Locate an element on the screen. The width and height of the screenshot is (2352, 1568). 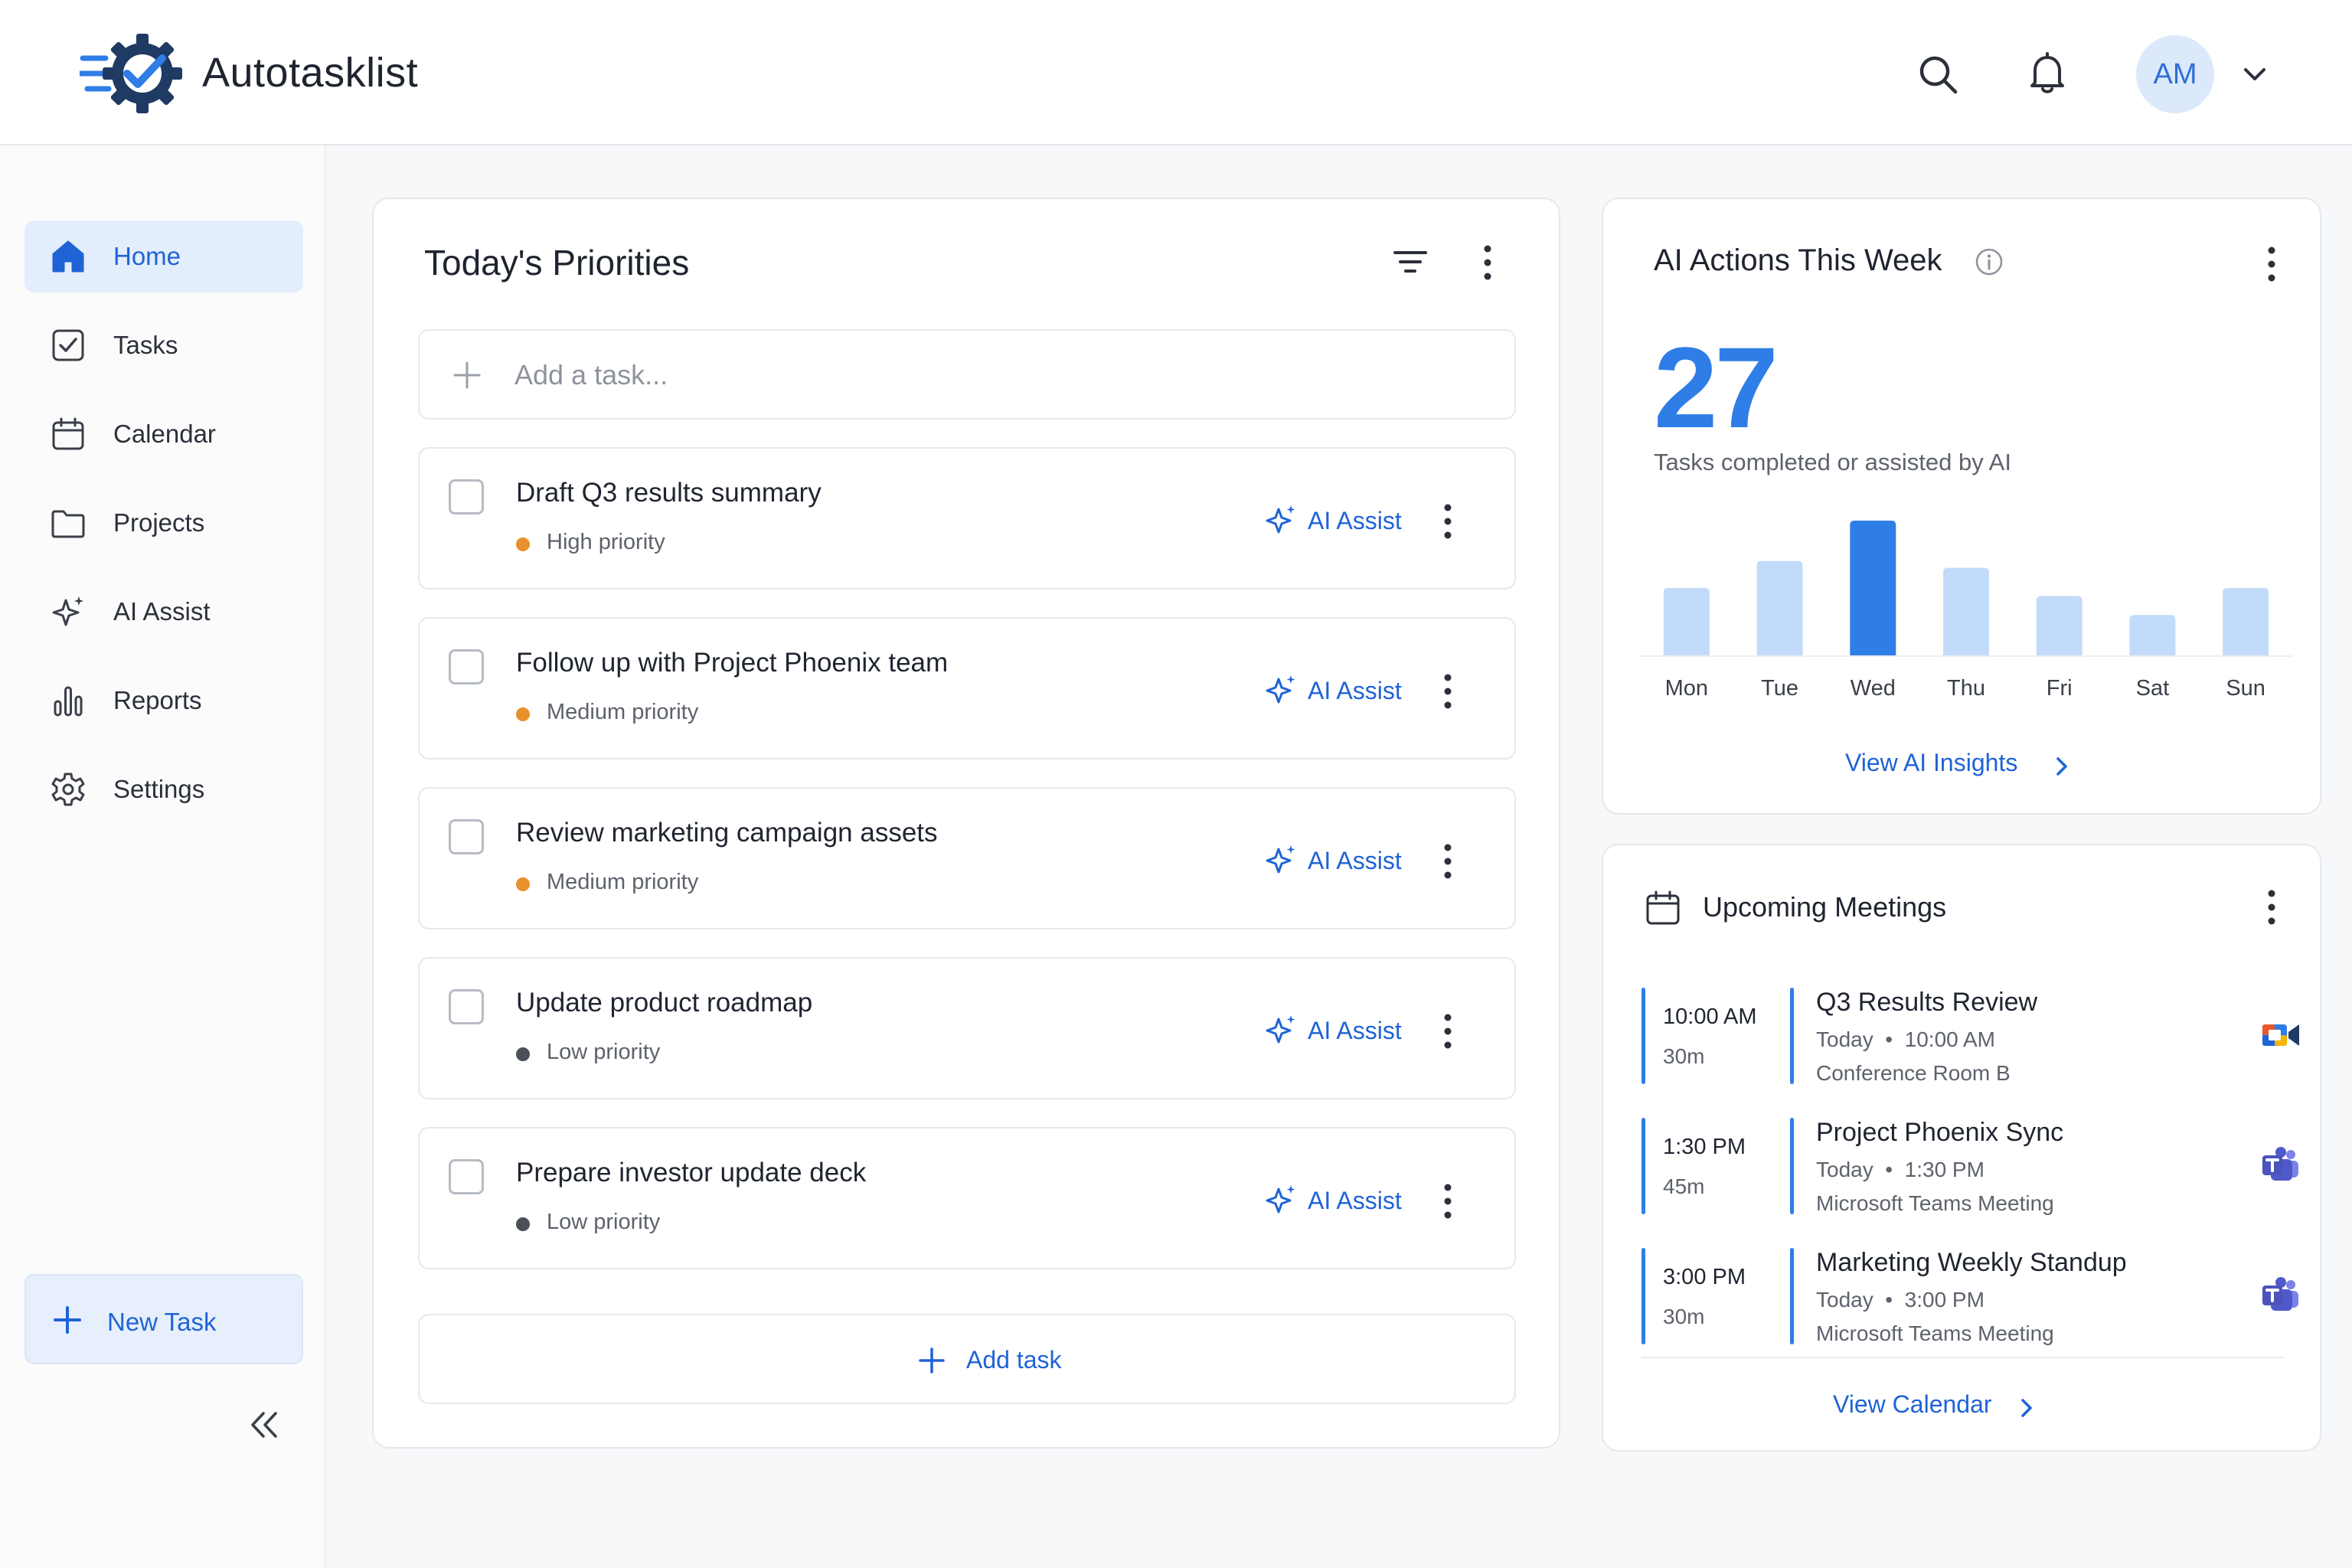
sidebar-item-calendar: Calendar is located at coordinates (163, 434).